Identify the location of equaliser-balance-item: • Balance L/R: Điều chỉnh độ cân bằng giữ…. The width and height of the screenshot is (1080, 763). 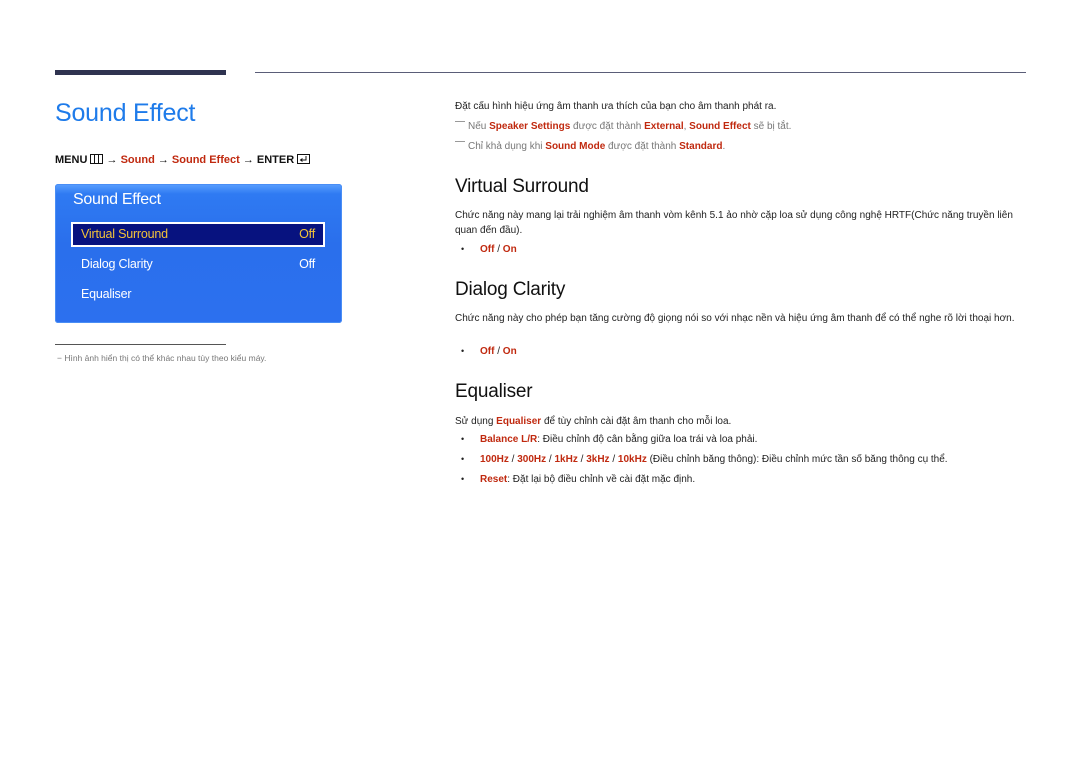
(609, 439).